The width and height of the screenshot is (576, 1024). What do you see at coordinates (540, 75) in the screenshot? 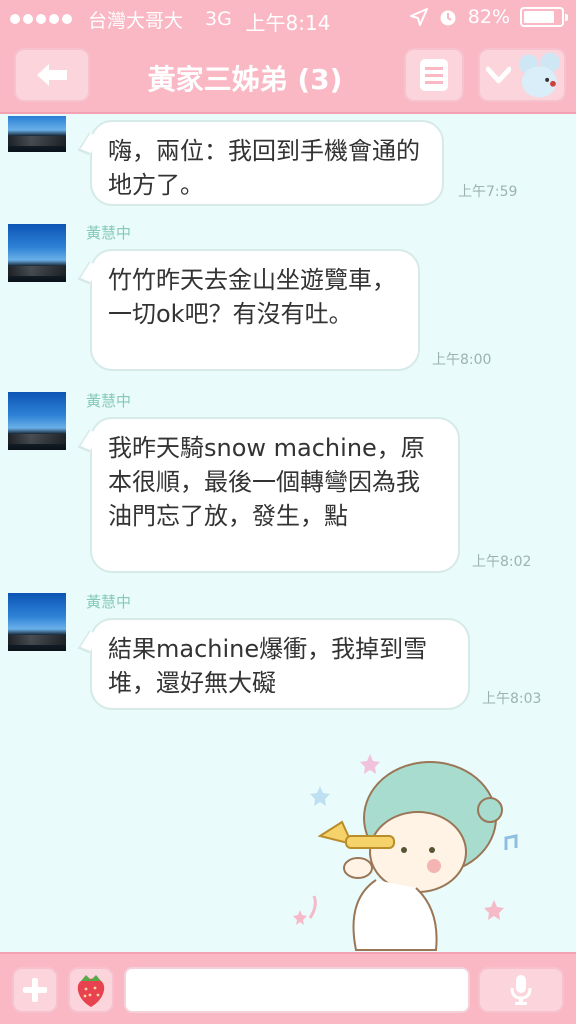
I see `mouse-character-icon` at bounding box center [540, 75].